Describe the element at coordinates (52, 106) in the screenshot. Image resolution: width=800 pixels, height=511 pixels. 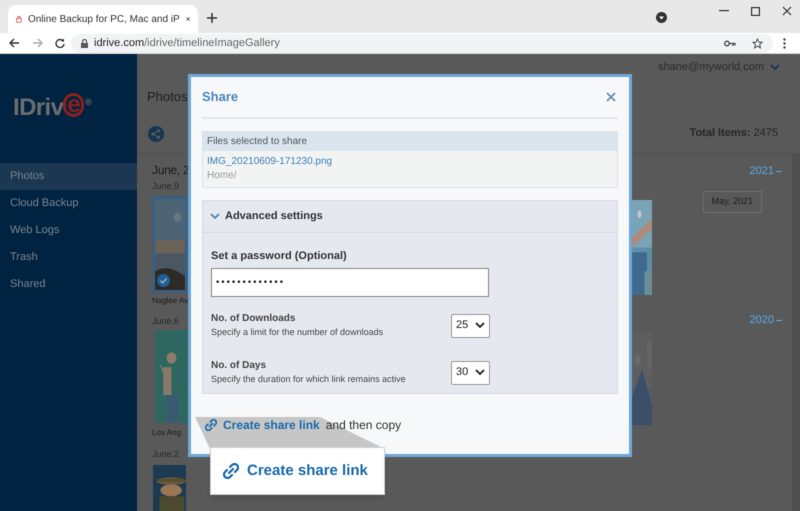
I see `logo: IDriv e ®` at that location.